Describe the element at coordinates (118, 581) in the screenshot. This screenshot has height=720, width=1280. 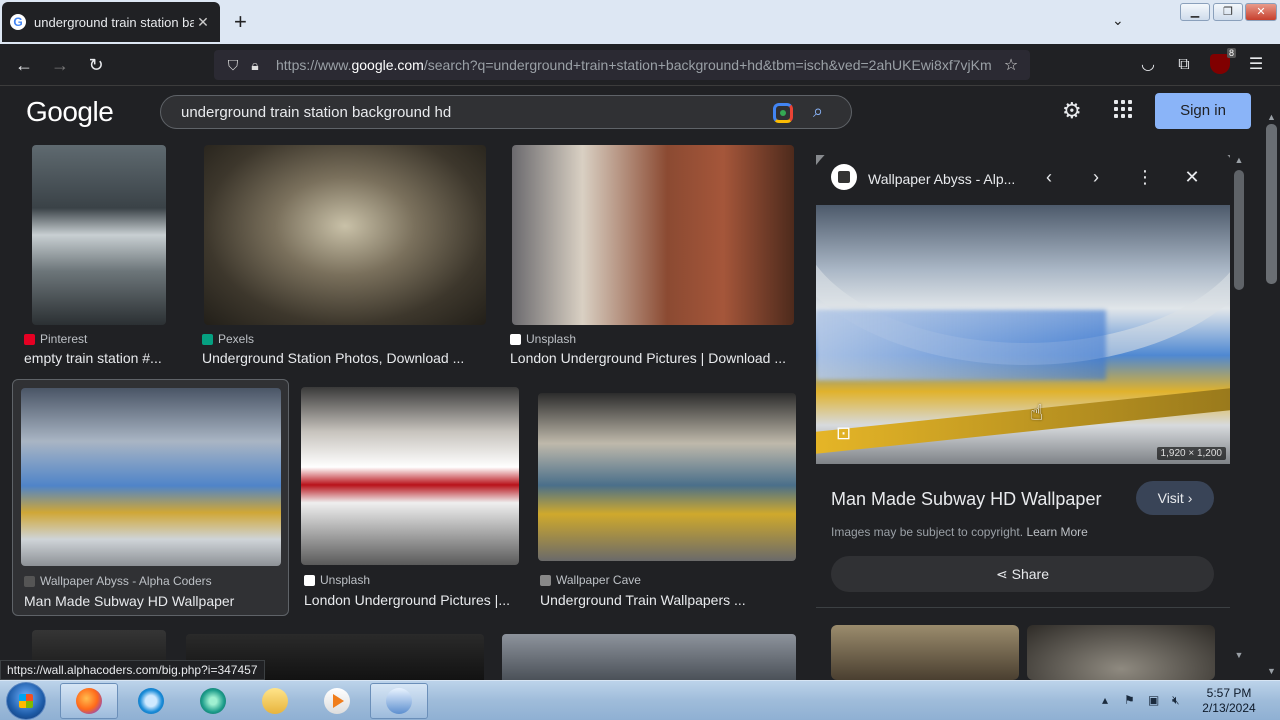
I see `result-source: Wallpaper Abyss - Alpha Coders` at that location.